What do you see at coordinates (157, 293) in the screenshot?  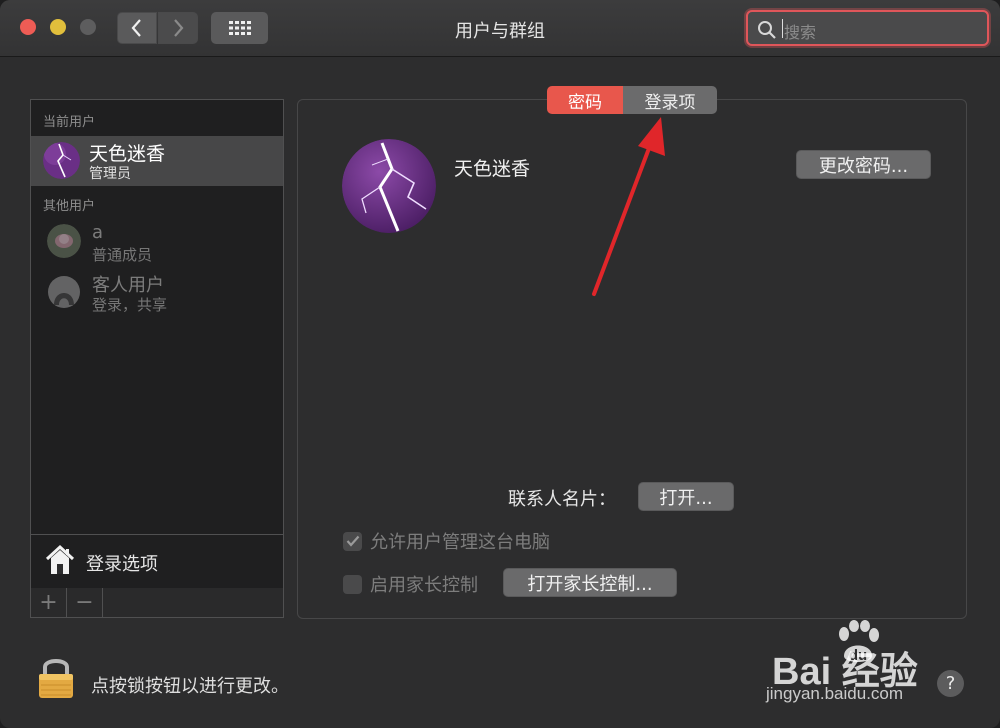 I see `user-row-guest: 客人用户 登录，共享` at bounding box center [157, 293].